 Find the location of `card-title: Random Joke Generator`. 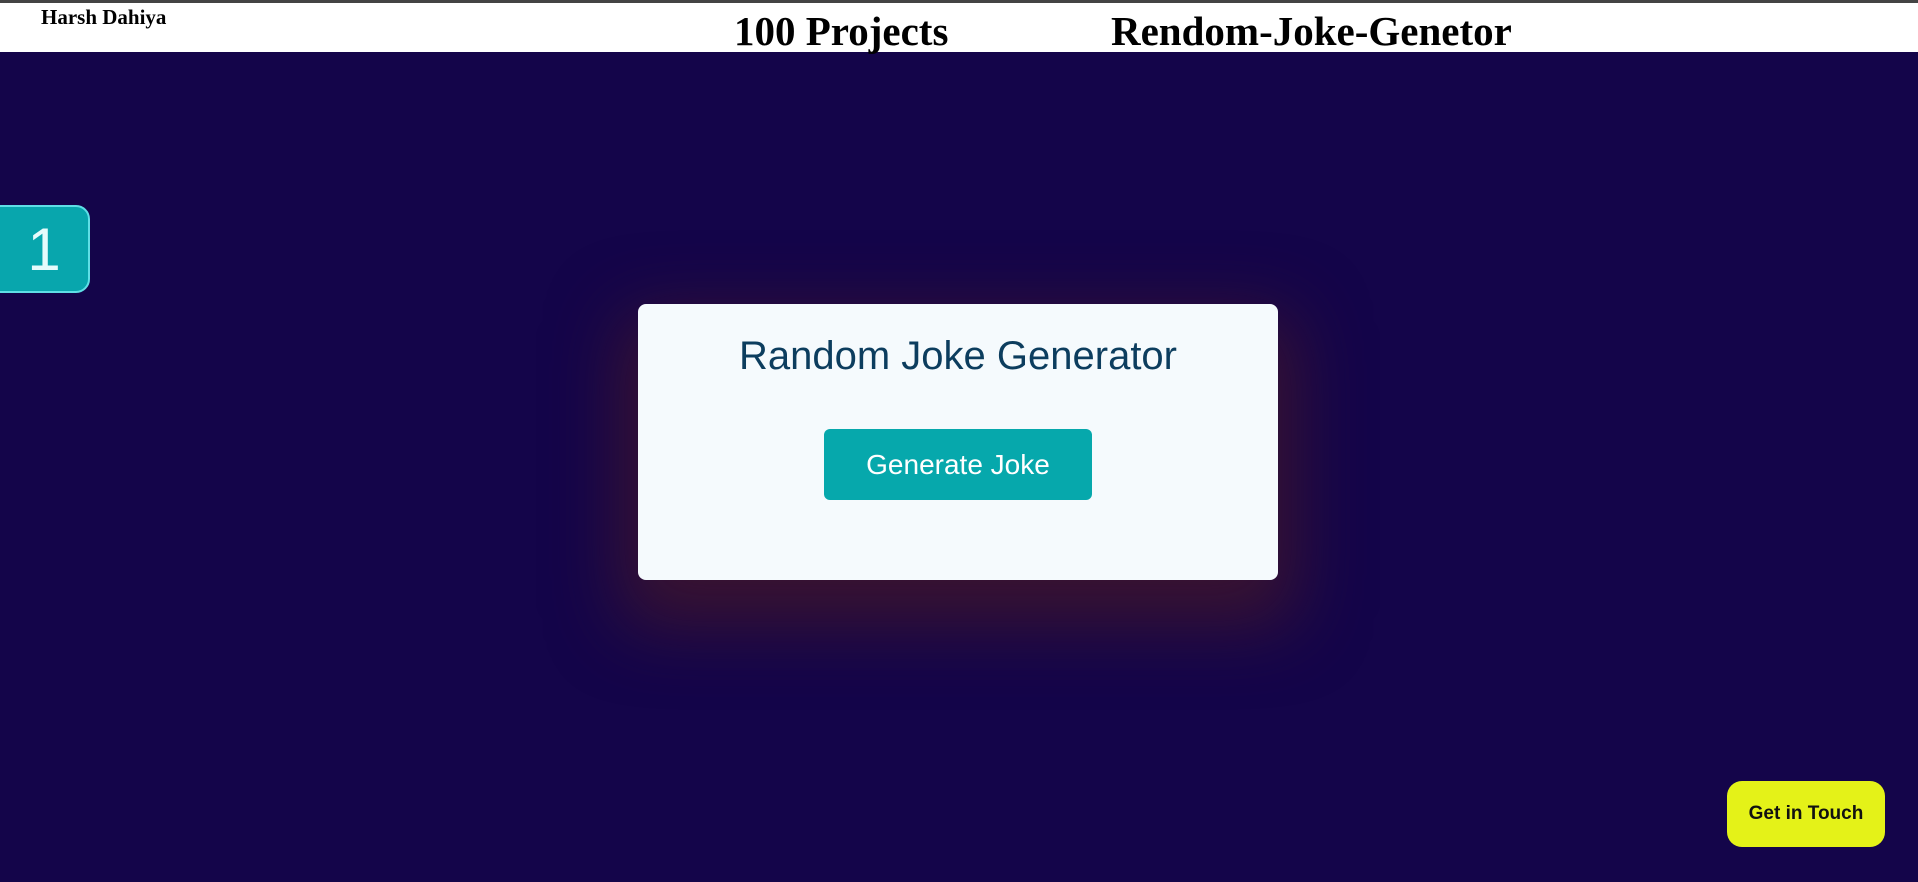

card-title: Random Joke Generator is located at coordinates (957, 356).